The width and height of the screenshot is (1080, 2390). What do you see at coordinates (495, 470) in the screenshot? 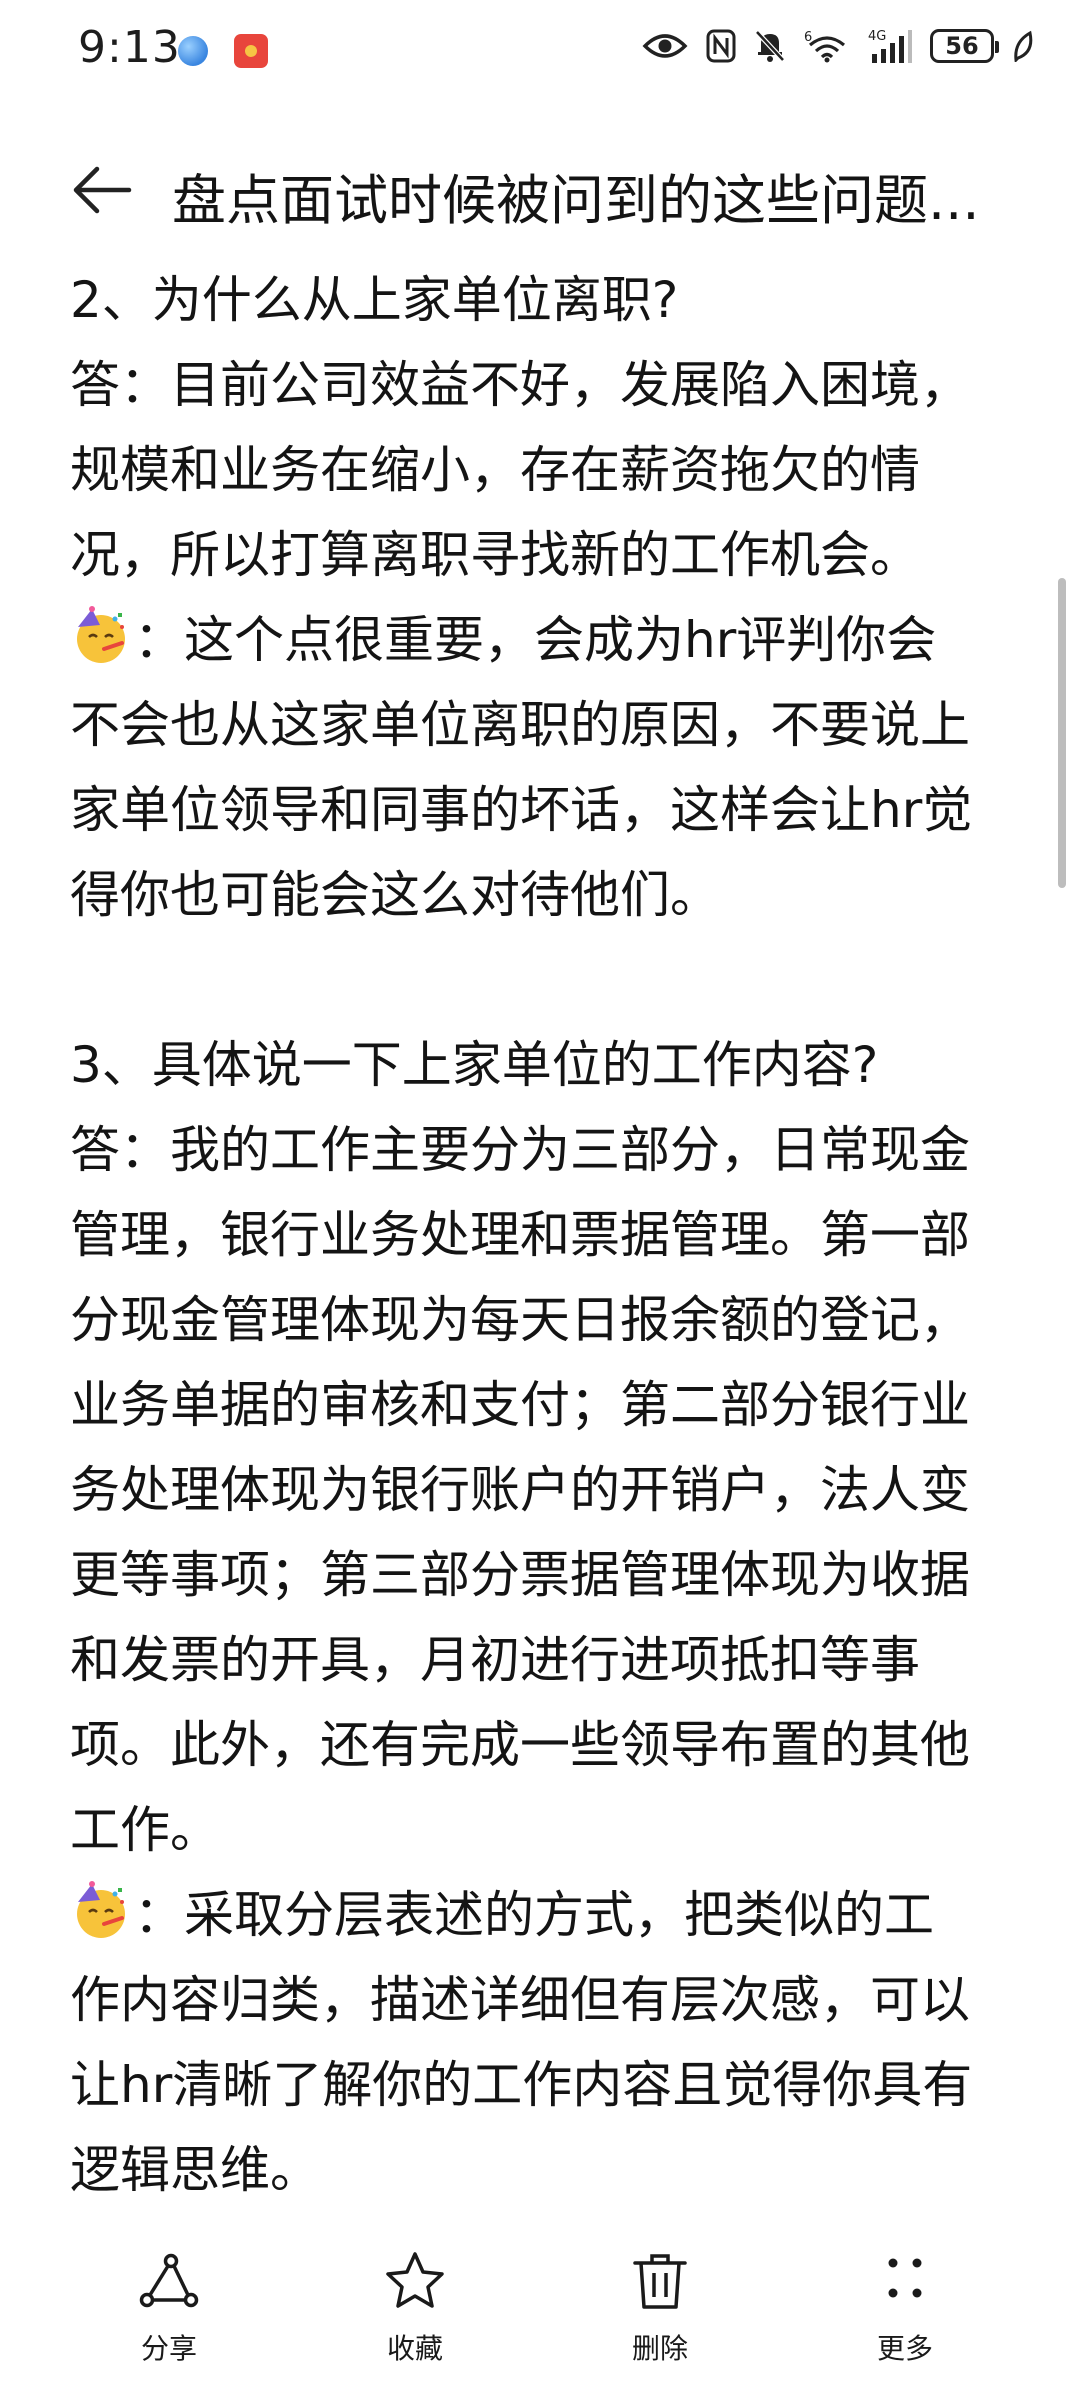
I see `text-line-content: 规模和业务在缩小，存在薪资拖欠的情` at bounding box center [495, 470].